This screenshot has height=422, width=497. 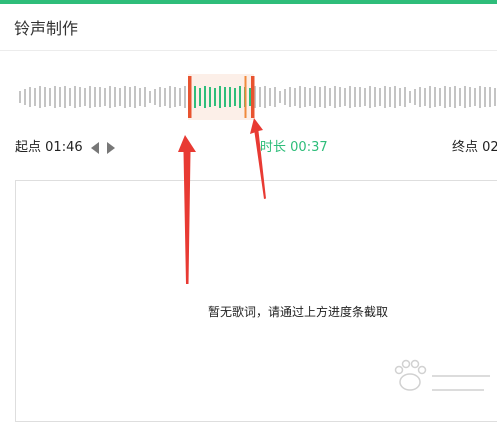 What do you see at coordinates (190, 97) in the screenshot?
I see `start-handle` at bounding box center [190, 97].